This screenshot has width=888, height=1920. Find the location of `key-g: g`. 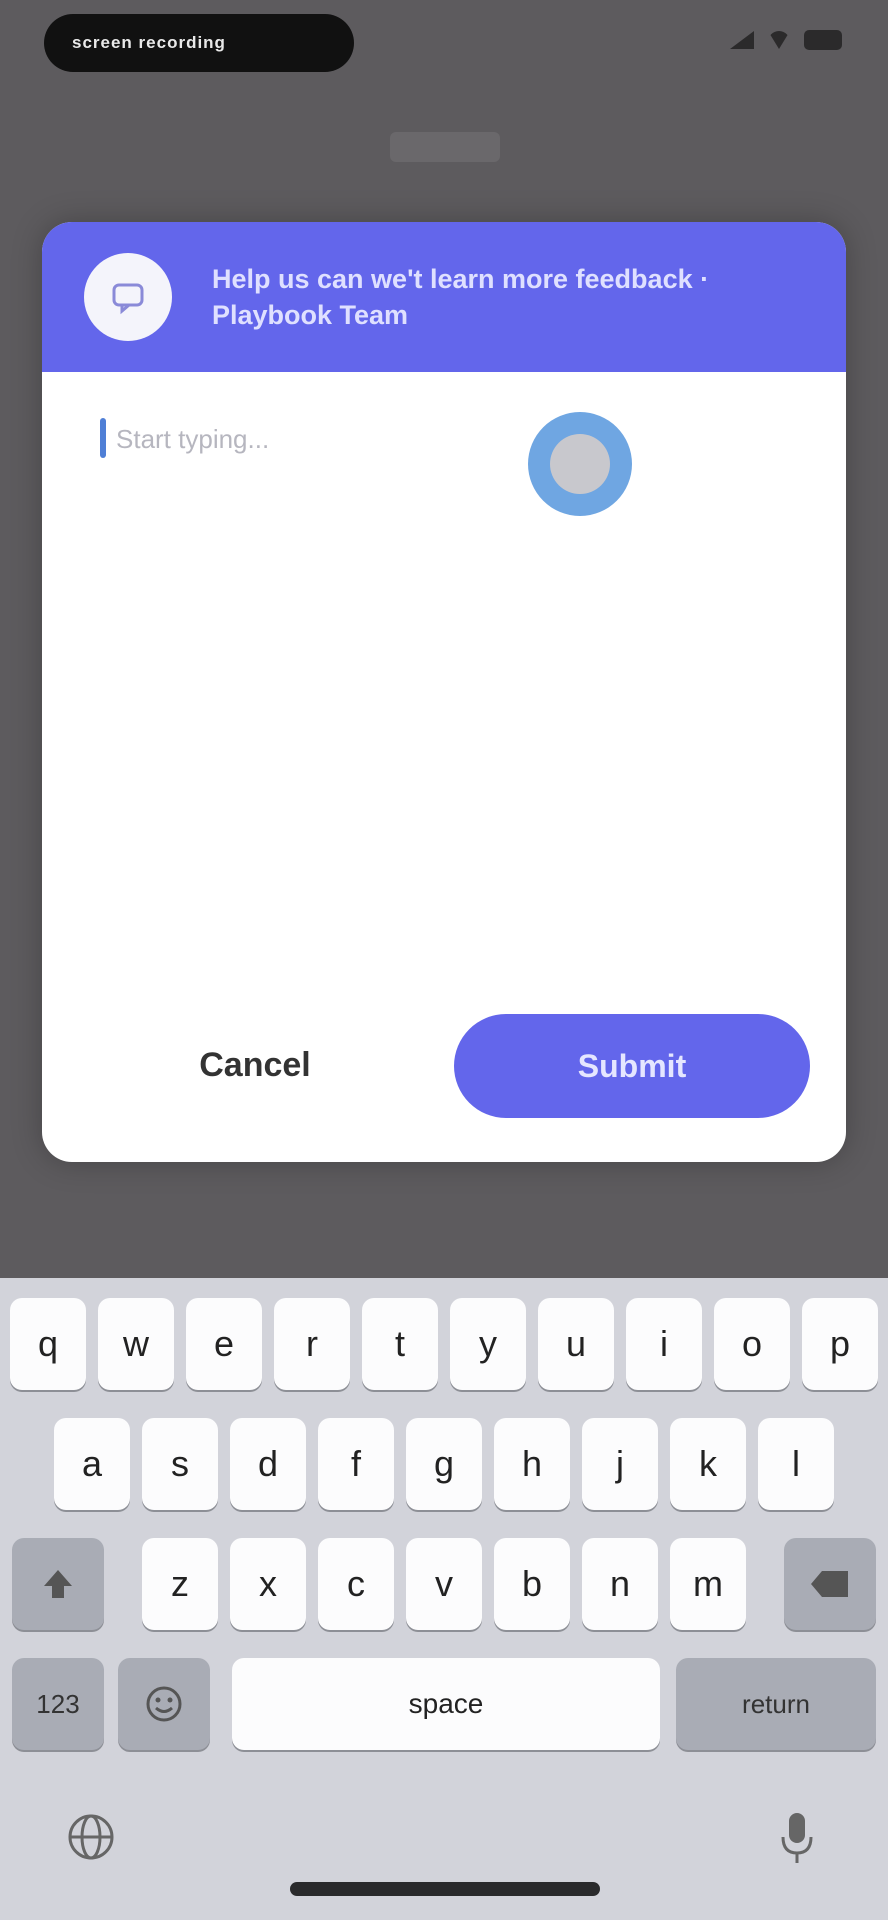

key-g: g is located at coordinates (444, 1464).